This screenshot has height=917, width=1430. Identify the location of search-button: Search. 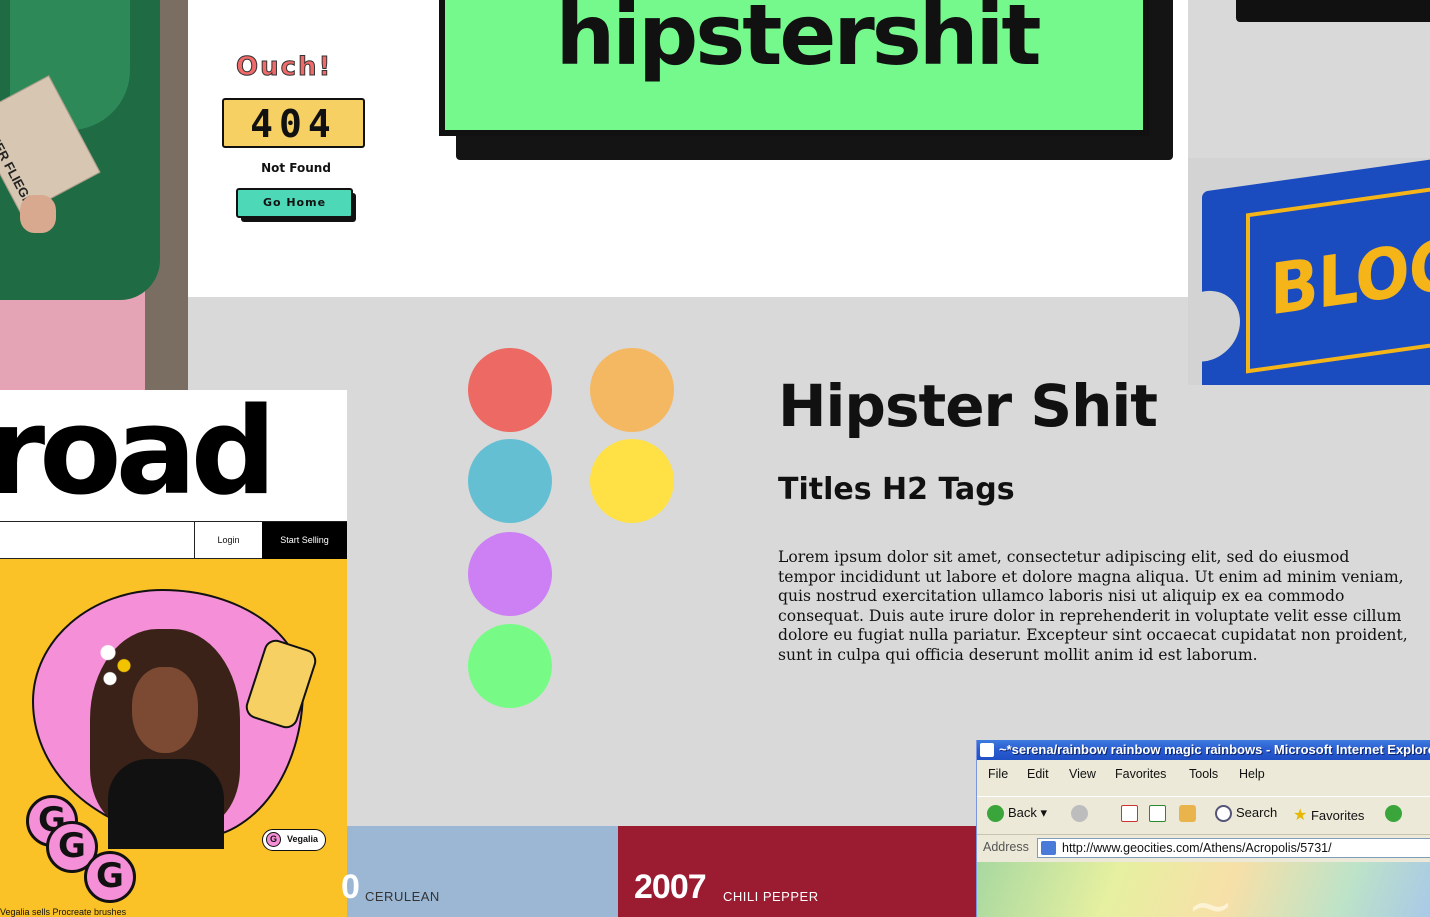
(1246, 814).